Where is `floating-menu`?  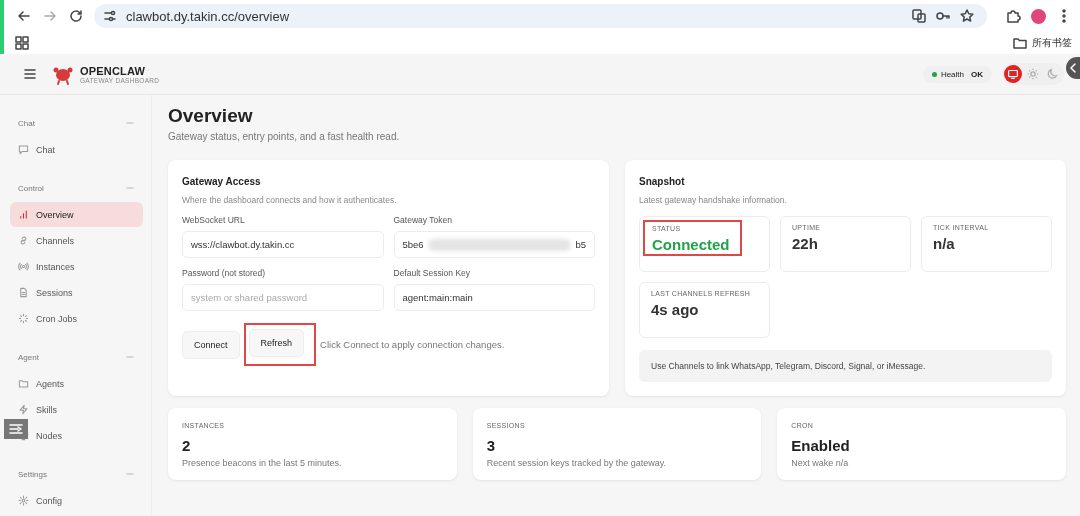
floating-menu is located at coordinates (16, 429).